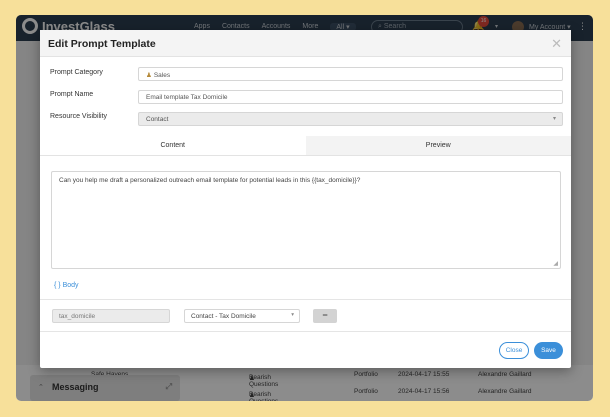  What do you see at coordinates (325, 316) in the screenshot?
I see `remove-variable-button: −` at bounding box center [325, 316].